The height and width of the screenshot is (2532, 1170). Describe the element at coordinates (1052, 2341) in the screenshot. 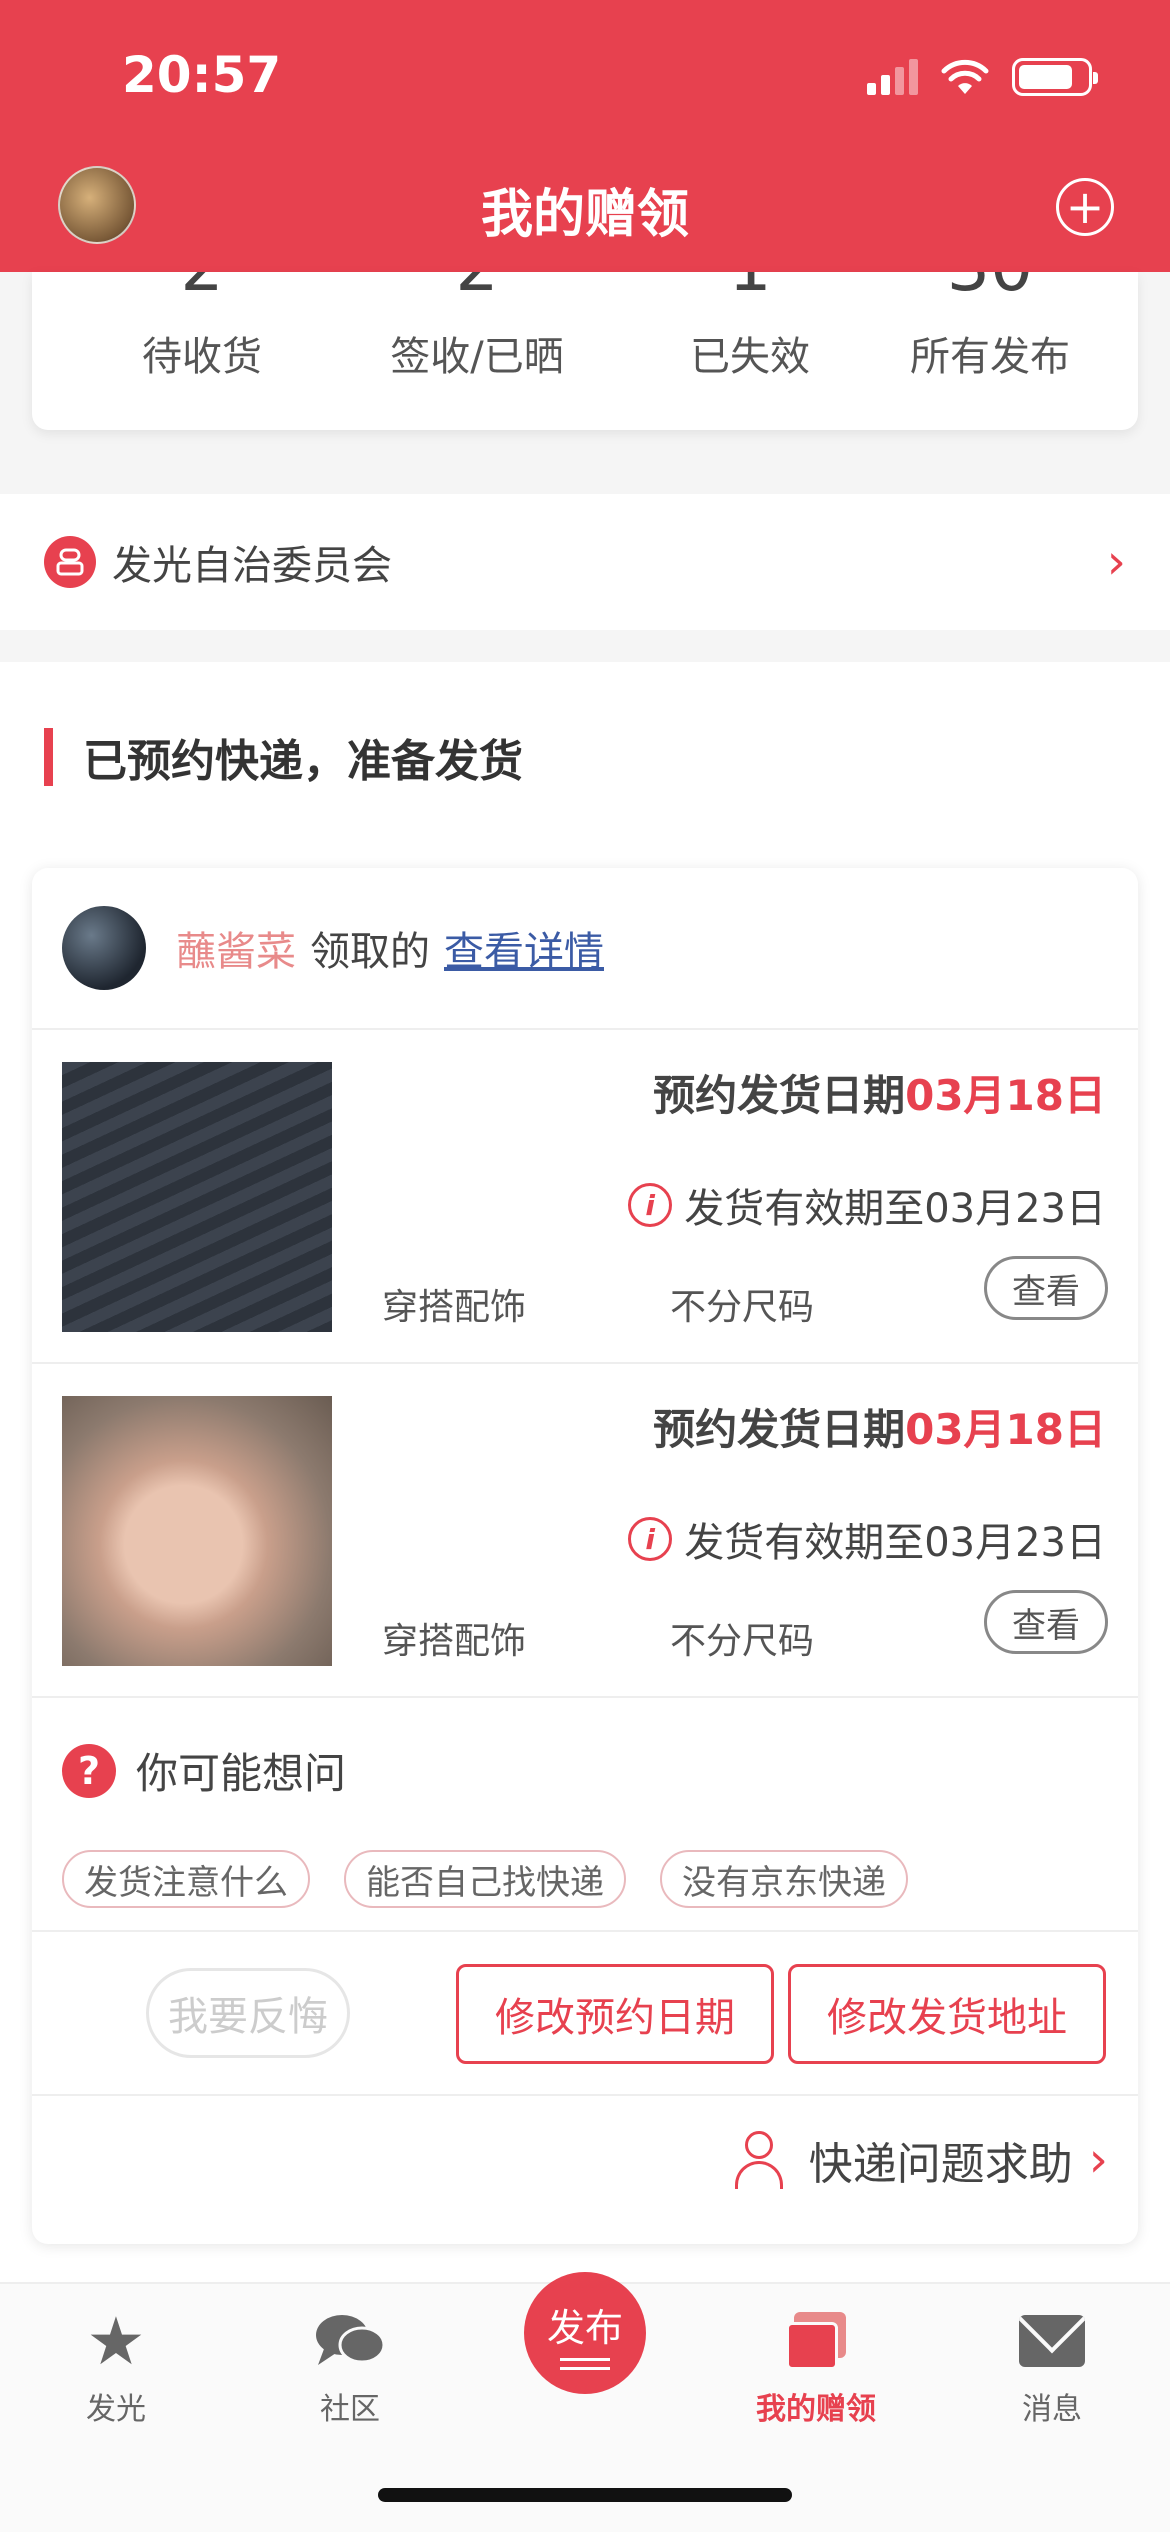

I see `mail-icon` at that location.